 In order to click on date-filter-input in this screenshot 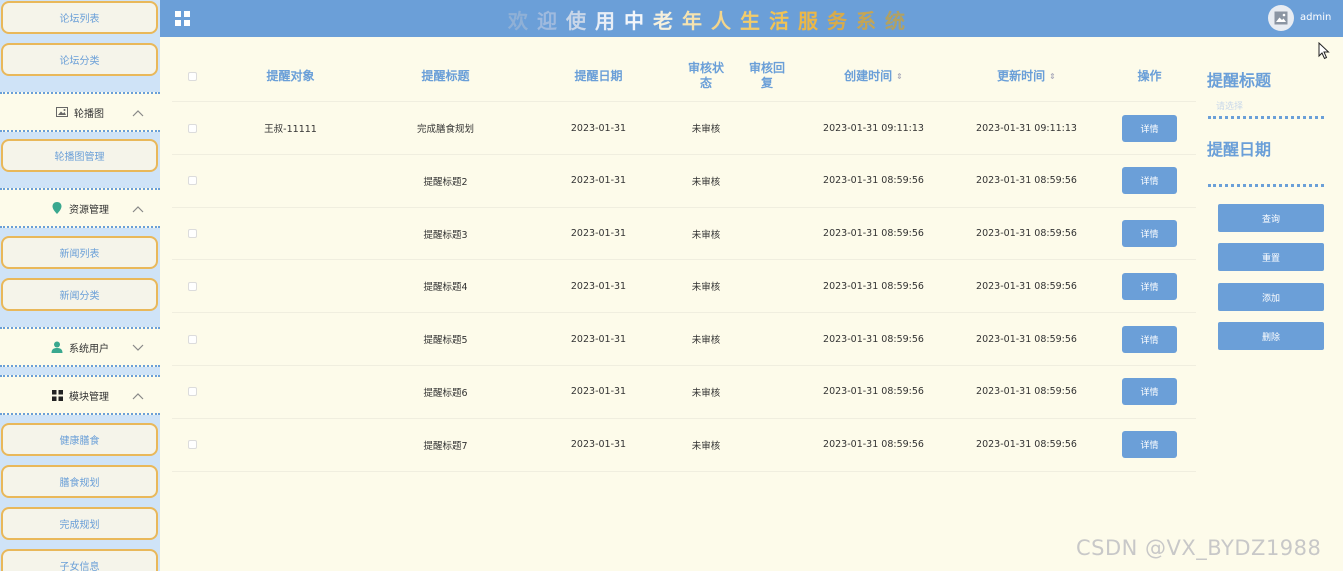, I will do `click(1266, 185)`.